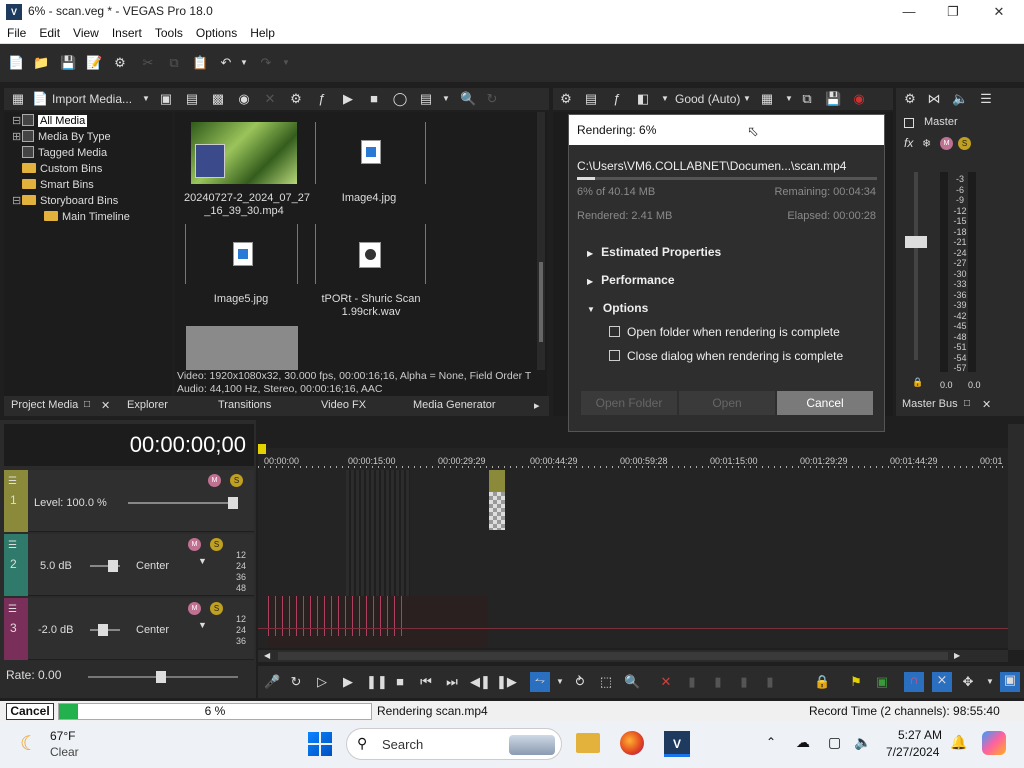 The image size is (1024, 768). Describe the element at coordinates (426, 99) in the screenshot. I see `views-icon: ▤` at that location.